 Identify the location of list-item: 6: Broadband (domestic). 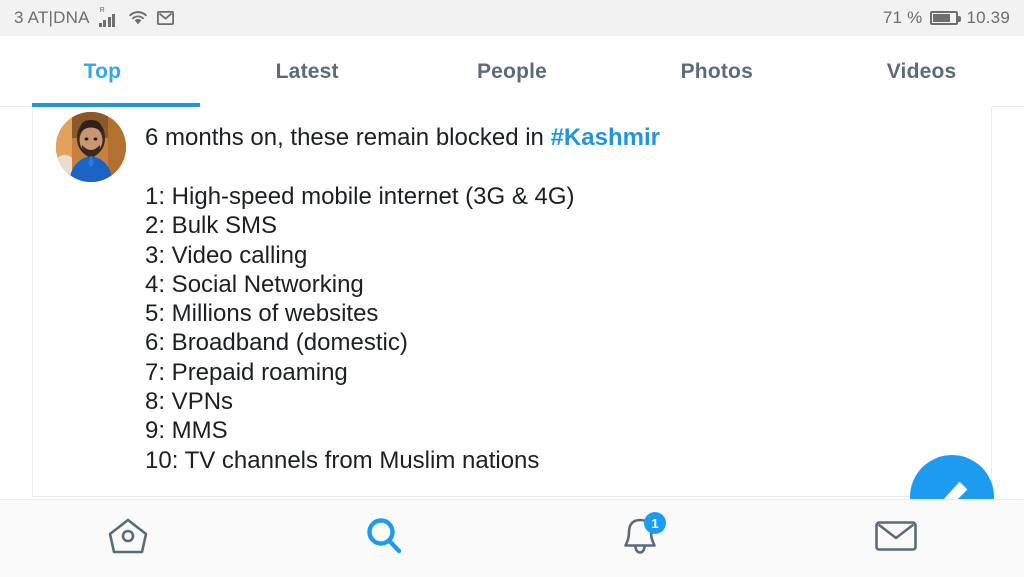
(276, 343).